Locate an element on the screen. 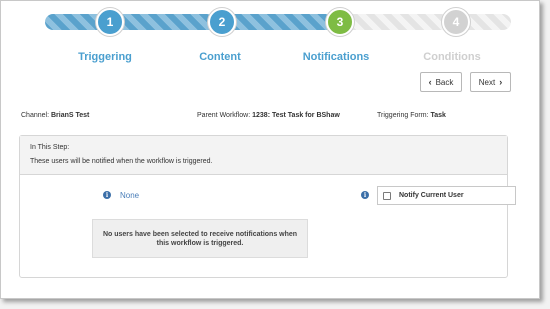 Image resolution: width=550 pixels, height=309 pixels. step-conditions-label: Conditions is located at coordinates (452, 57).